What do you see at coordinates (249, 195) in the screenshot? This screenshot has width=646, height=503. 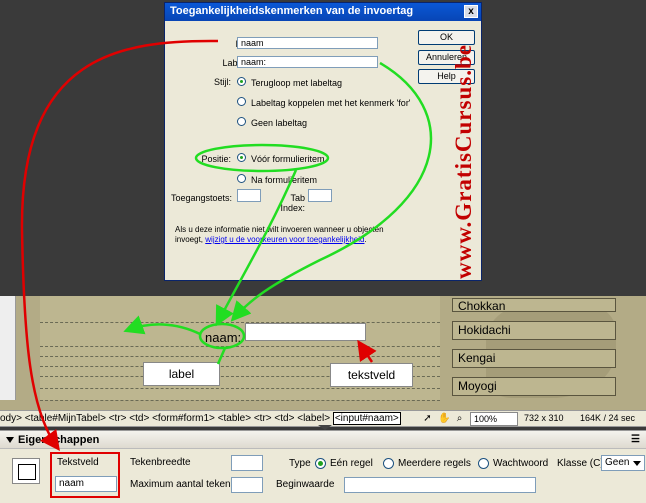 I see `accesskey-input` at bounding box center [249, 195].